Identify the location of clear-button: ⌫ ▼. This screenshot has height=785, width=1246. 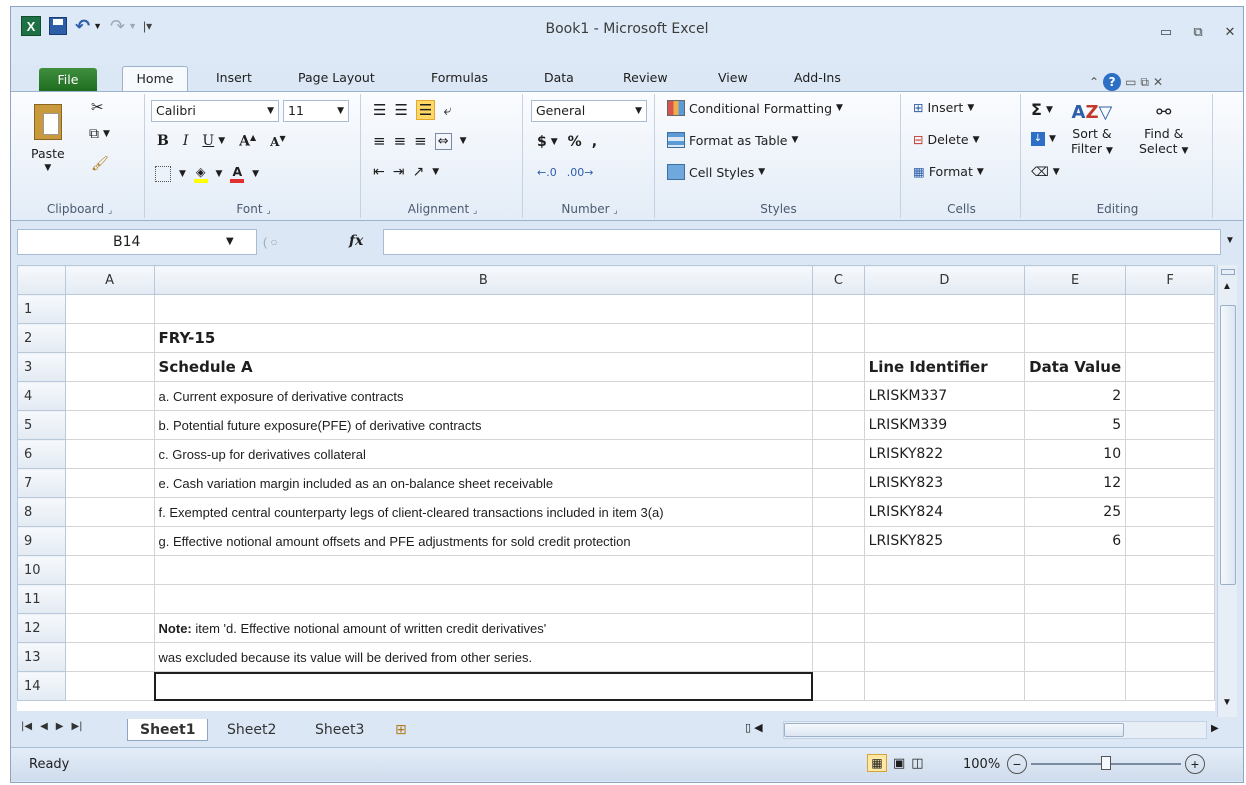
(1045, 171).